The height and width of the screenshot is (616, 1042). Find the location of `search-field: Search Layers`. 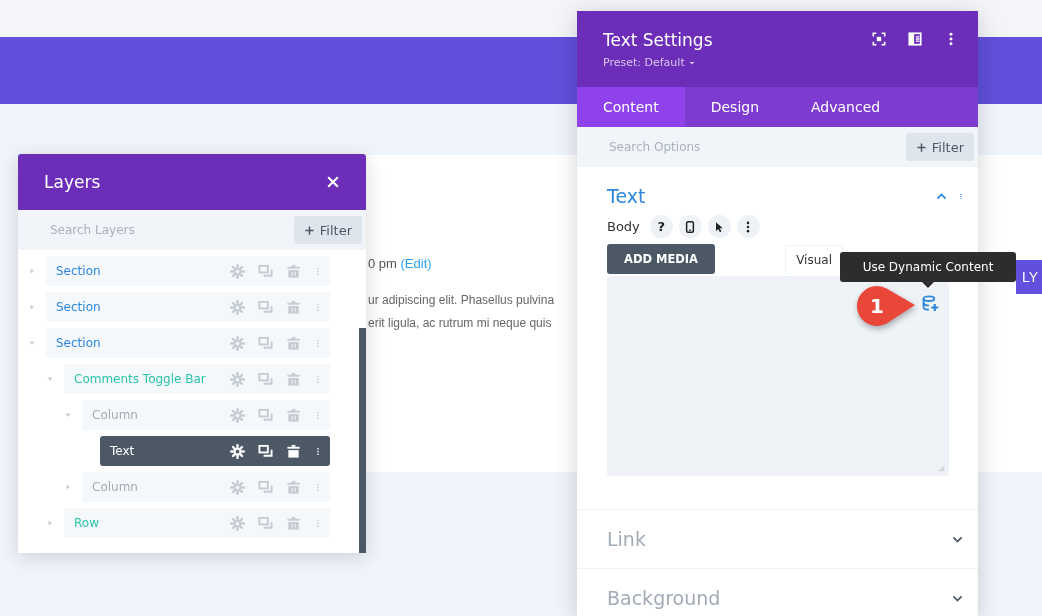

search-field: Search Layers is located at coordinates (140, 230).